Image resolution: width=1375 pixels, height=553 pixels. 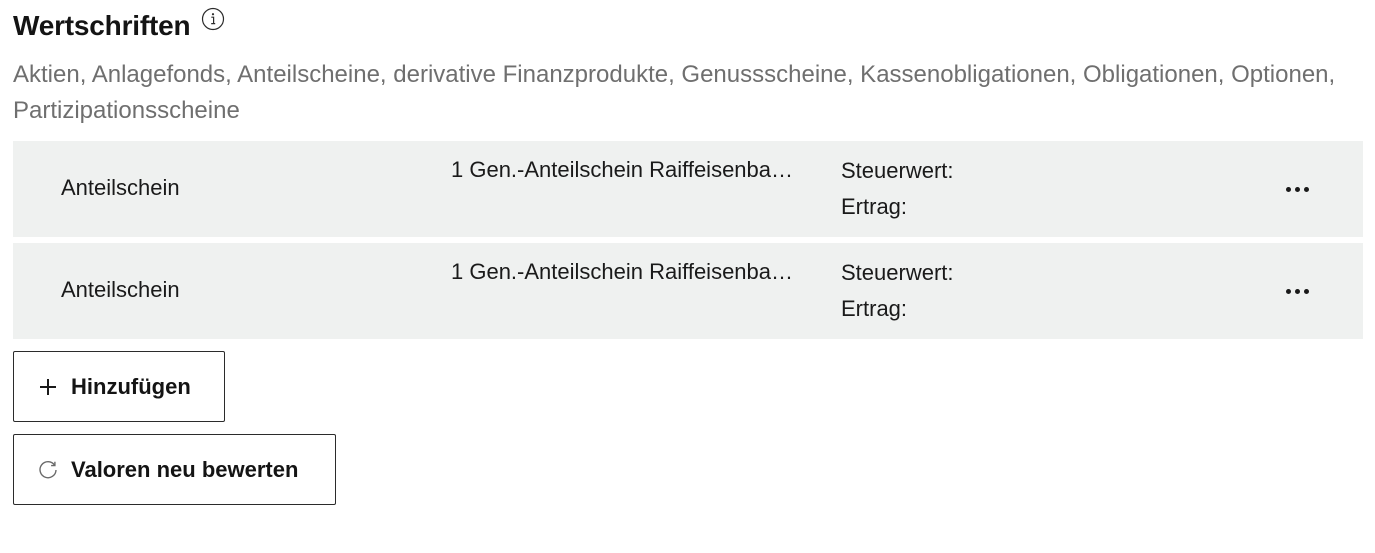 I want to click on title-row: Wertschriften, so click(x=119, y=26).